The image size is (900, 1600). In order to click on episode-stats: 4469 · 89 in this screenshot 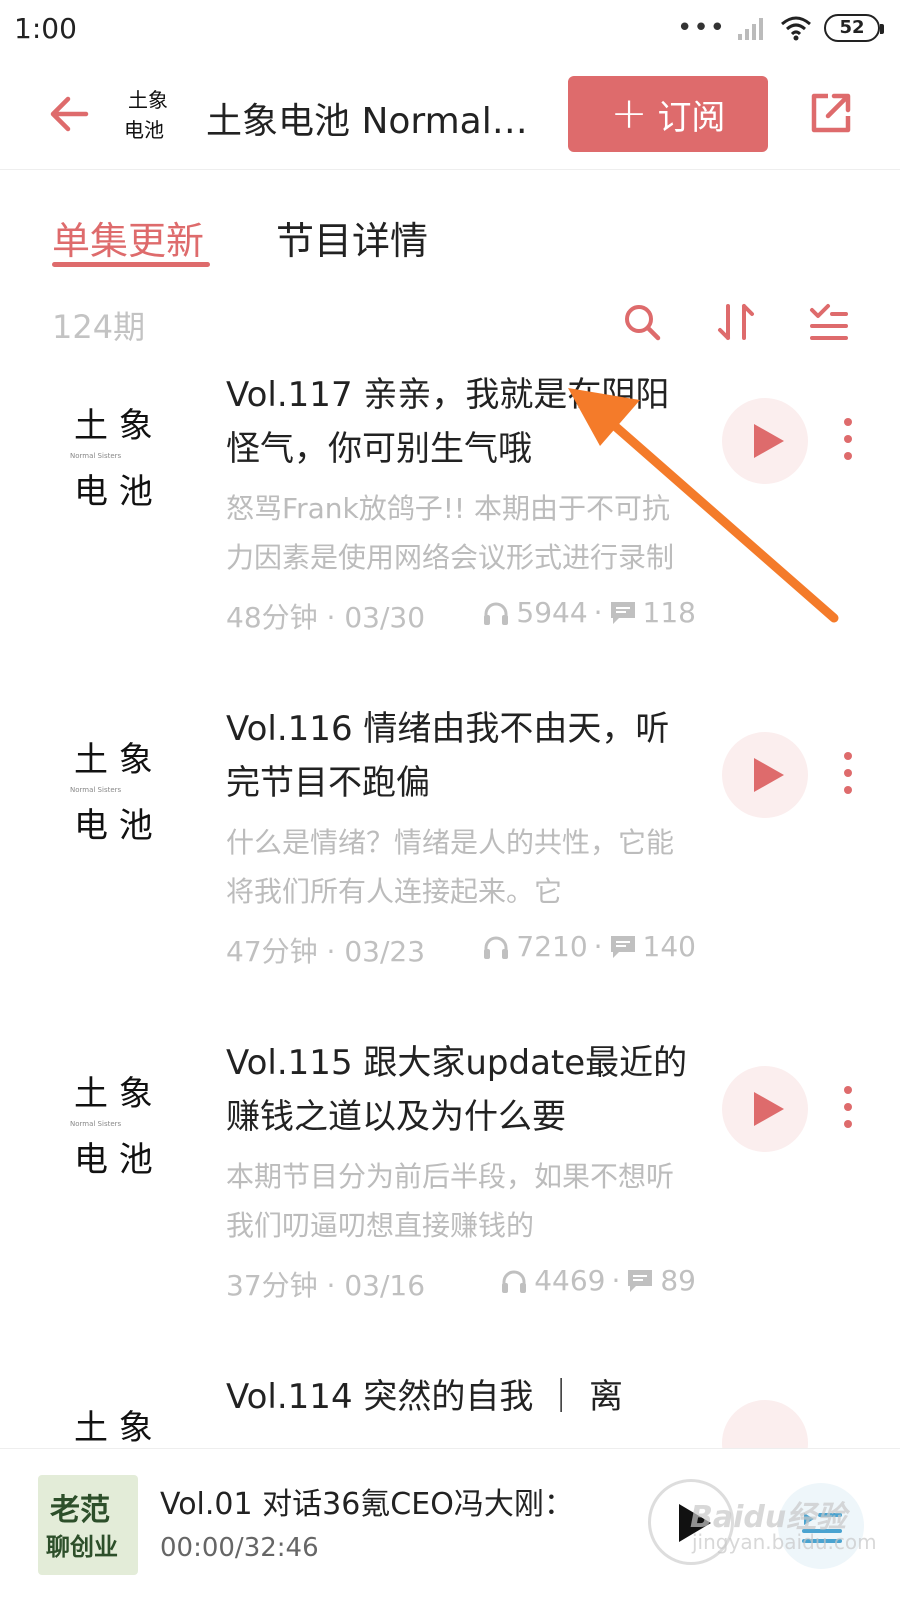, I will do `click(598, 1280)`.